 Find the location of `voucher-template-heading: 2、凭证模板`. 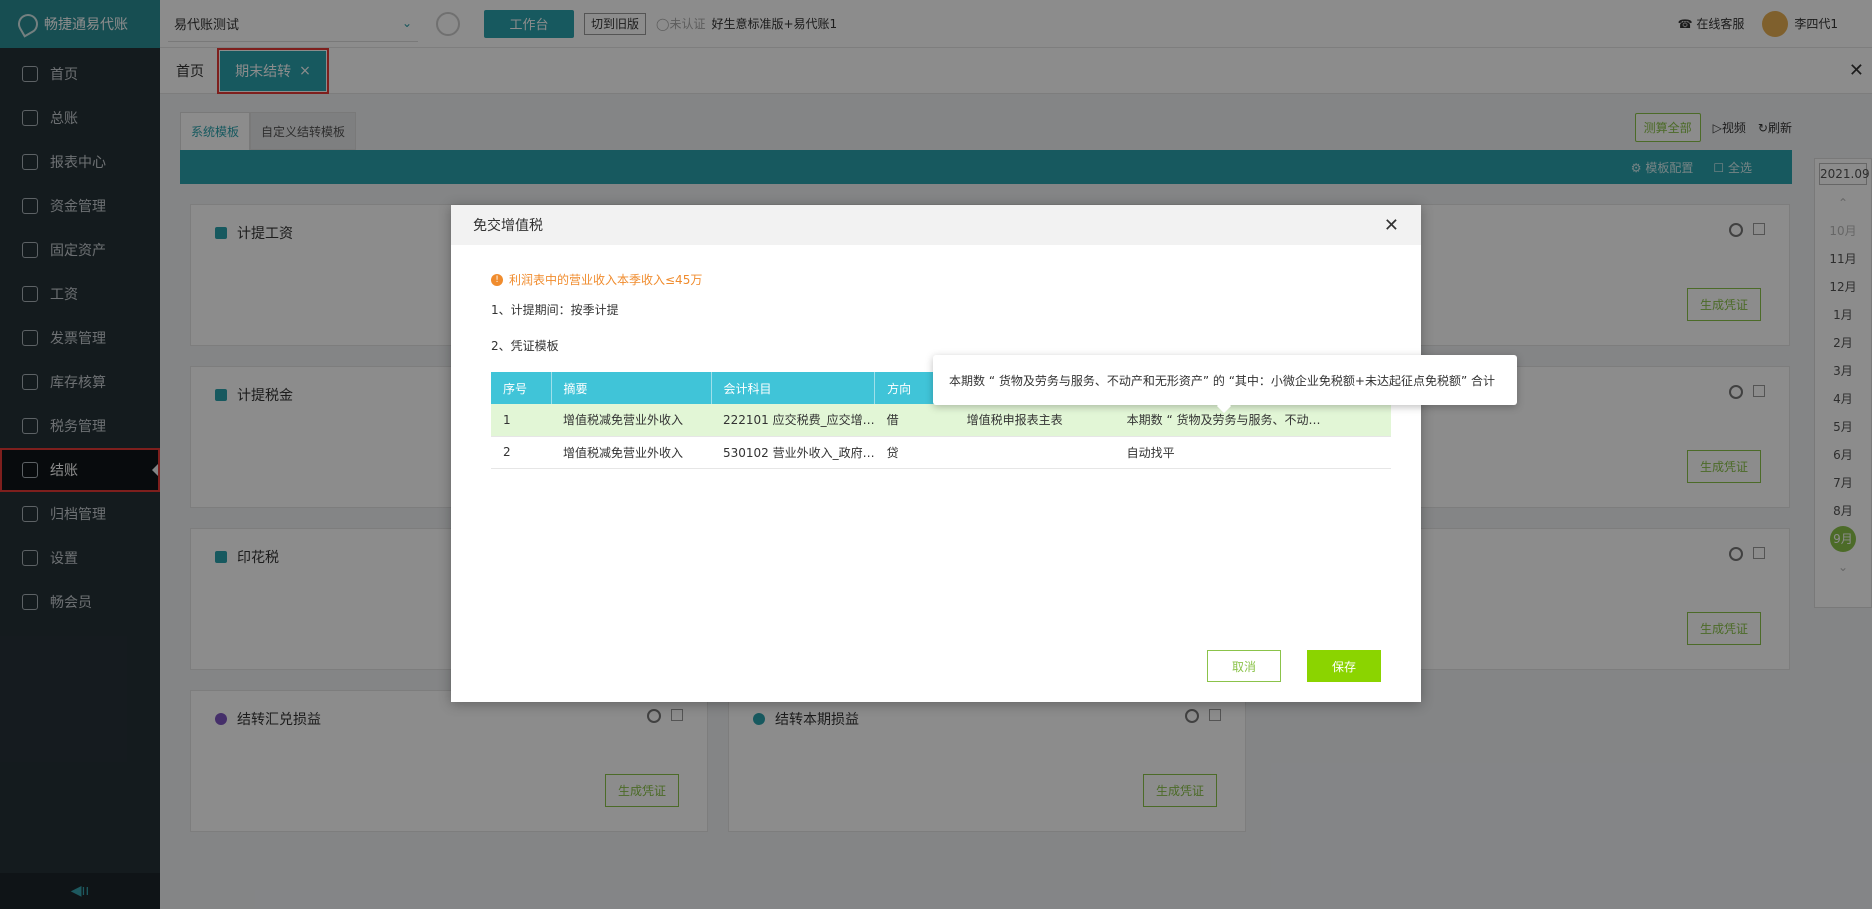

voucher-template-heading: 2、凭证模板 is located at coordinates (525, 346).